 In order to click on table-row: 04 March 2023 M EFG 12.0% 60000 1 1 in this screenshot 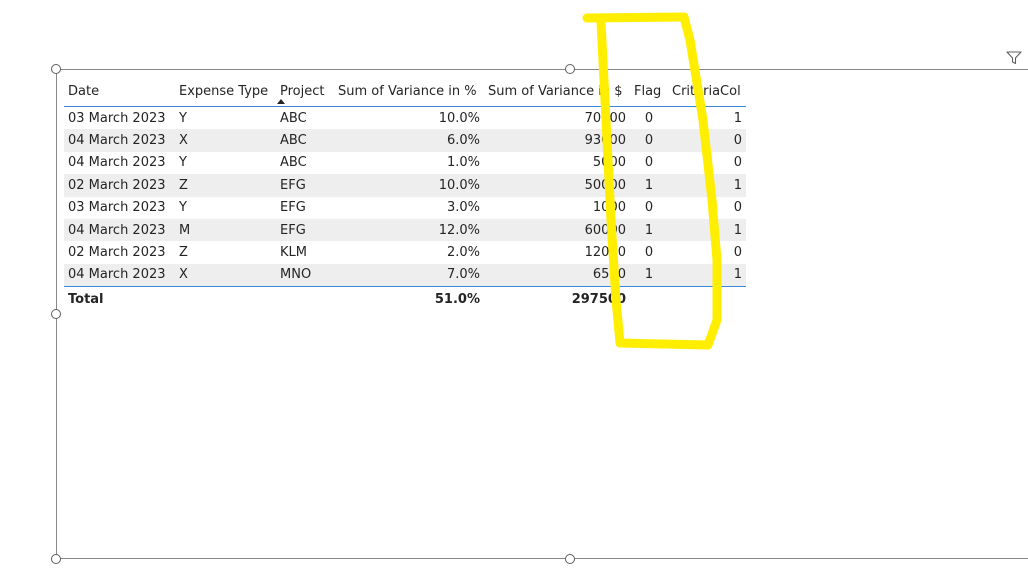, I will do `click(405, 230)`.